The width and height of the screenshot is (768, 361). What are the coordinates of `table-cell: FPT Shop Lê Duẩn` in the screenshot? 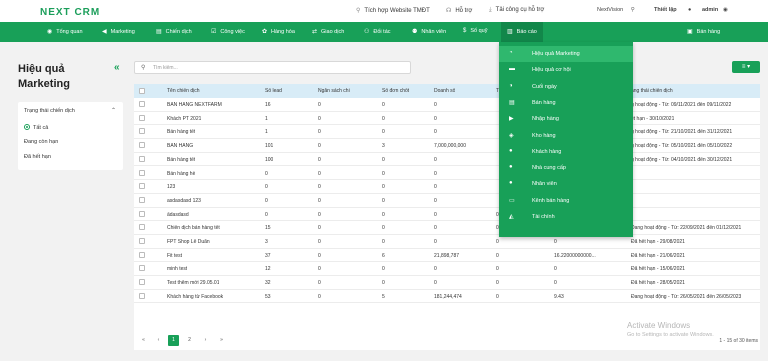 It's located at (188, 242).